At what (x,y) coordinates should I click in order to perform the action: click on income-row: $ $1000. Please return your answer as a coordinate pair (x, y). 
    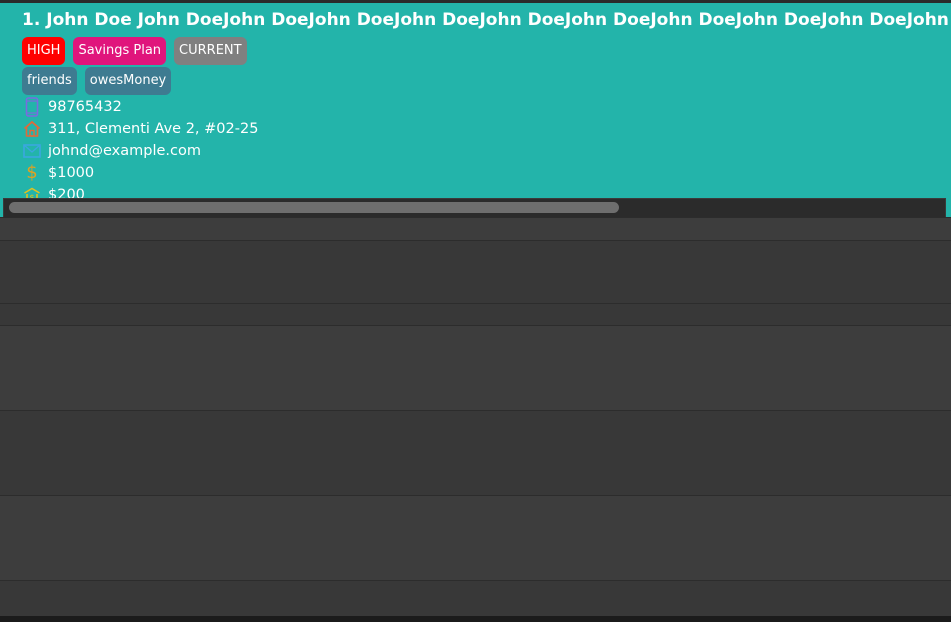
    Looking at the image, I should click on (486, 173).